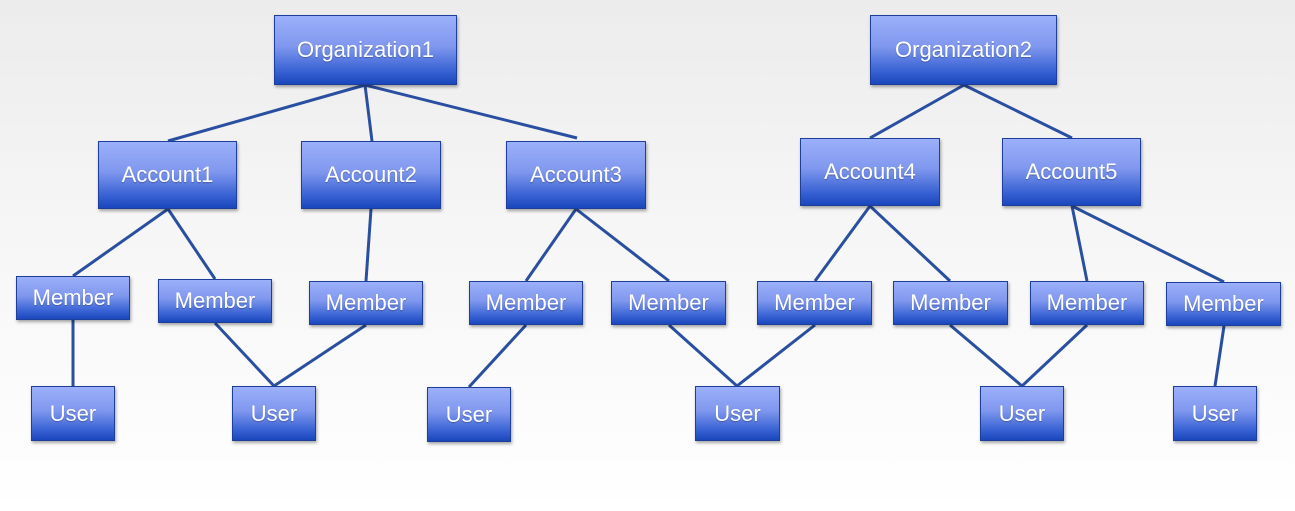  What do you see at coordinates (167, 175) in the screenshot?
I see `node-acc1: Account1` at bounding box center [167, 175].